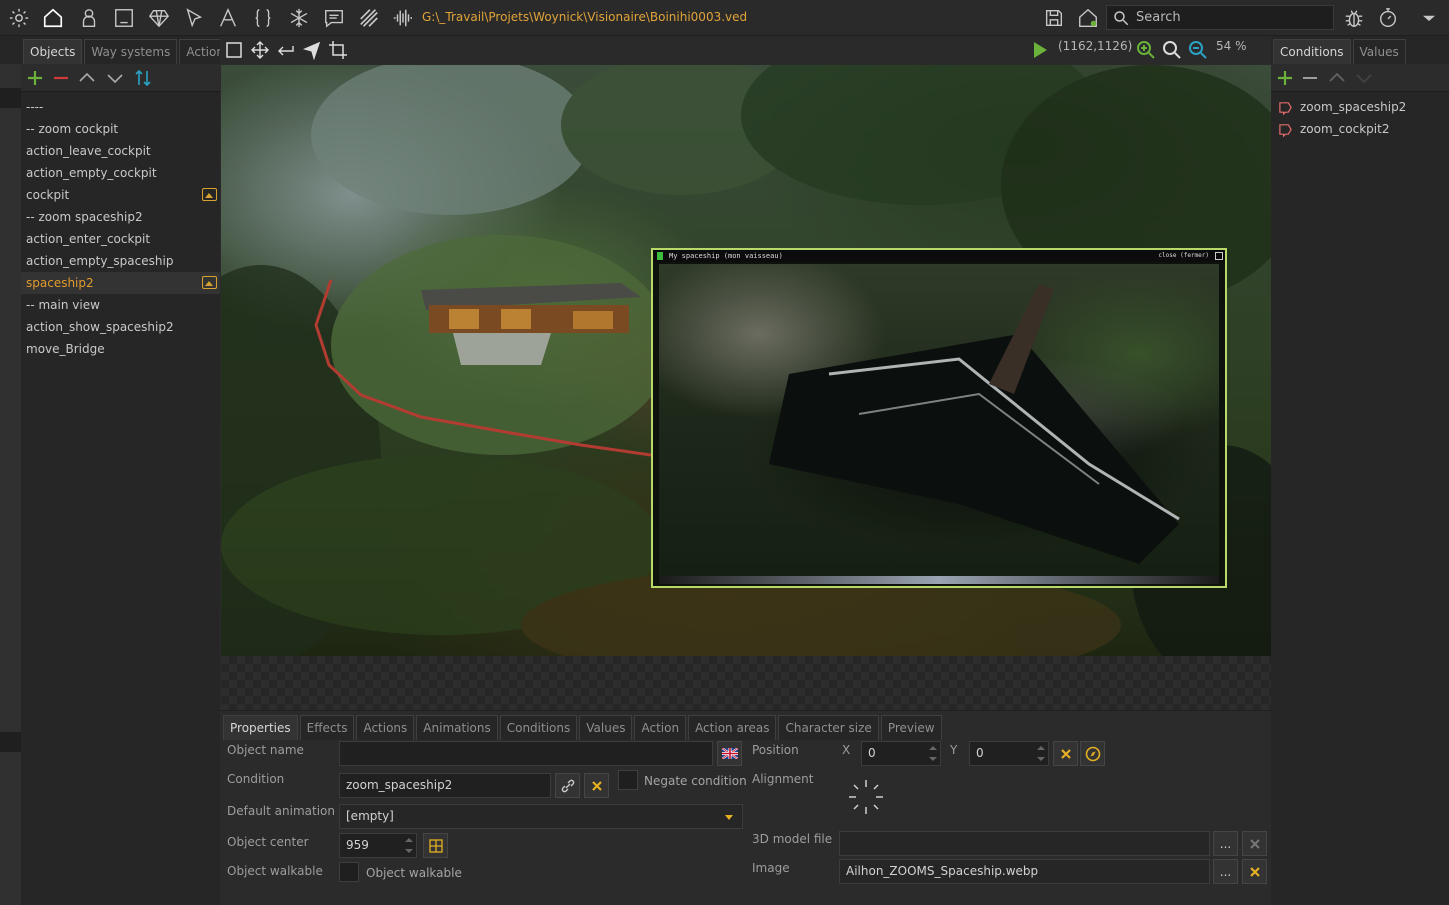 The width and height of the screenshot is (1449, 905). Describe the element at coordinates (120, 107) in the screenshot. I see `object-item: ----` at that location.